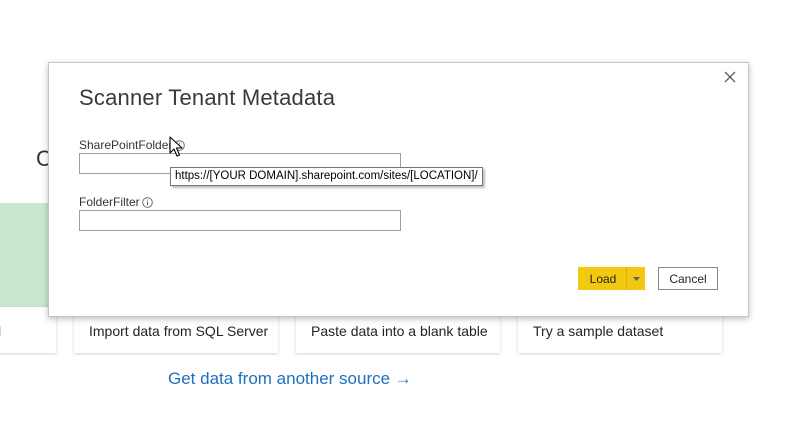 The height and width of the screenshot is (447, 788). Describe the element at coordinates (147, 202) in the screenshot. I see `info-icon` at that location.